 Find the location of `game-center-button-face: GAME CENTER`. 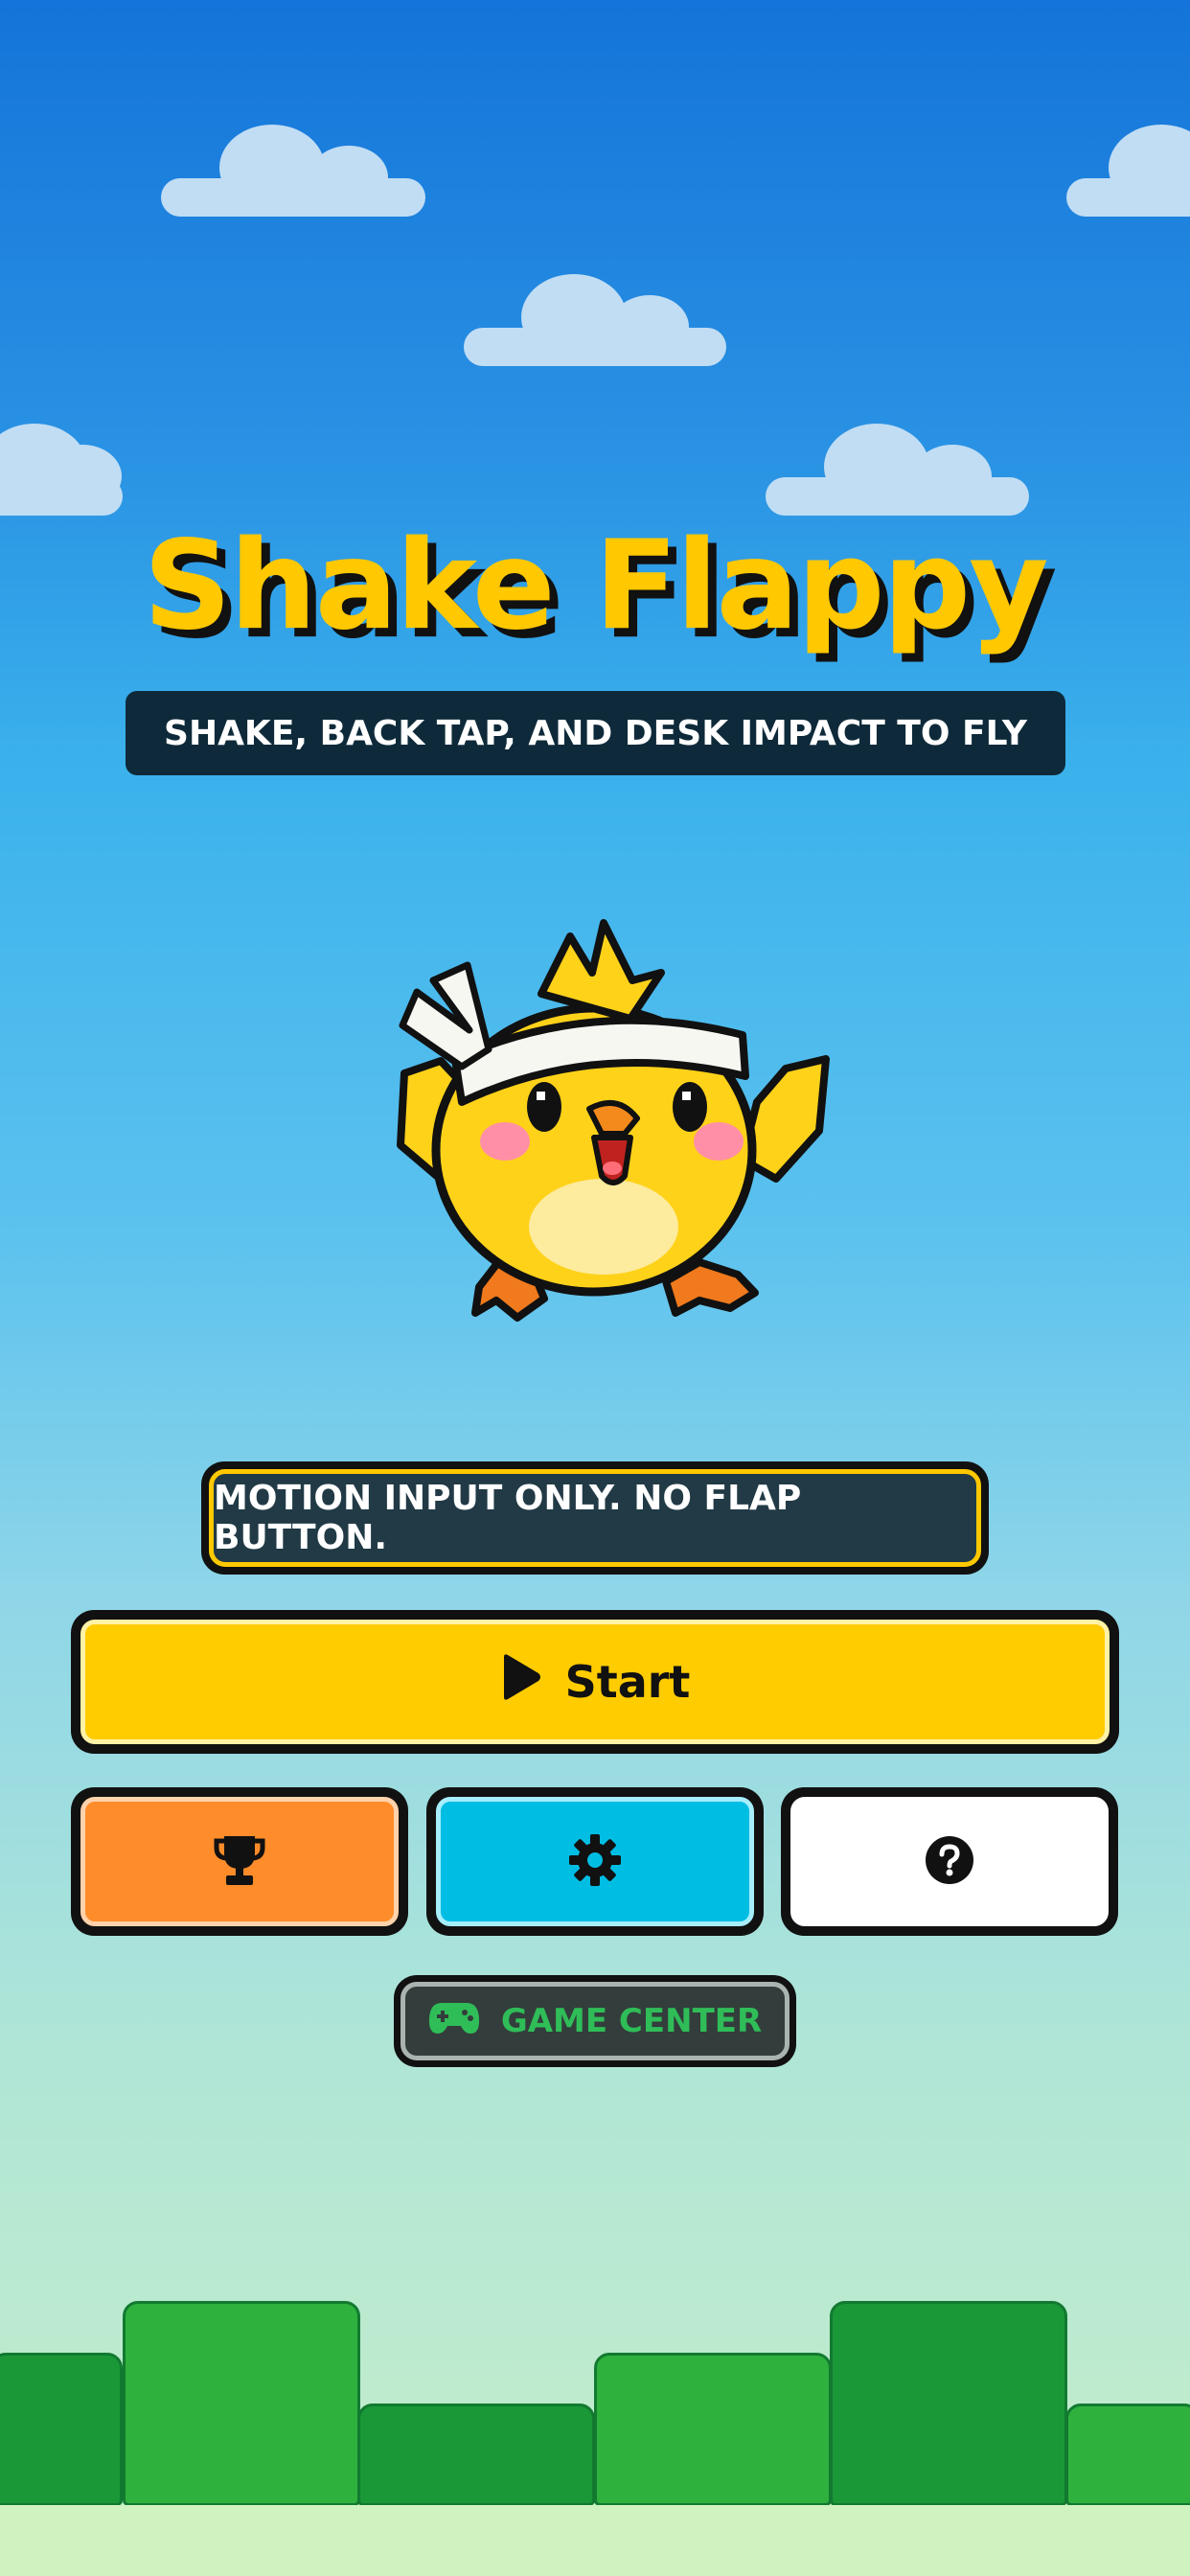

game-center-button-face: GAME CENTER is located at coordinates (595, 2021).